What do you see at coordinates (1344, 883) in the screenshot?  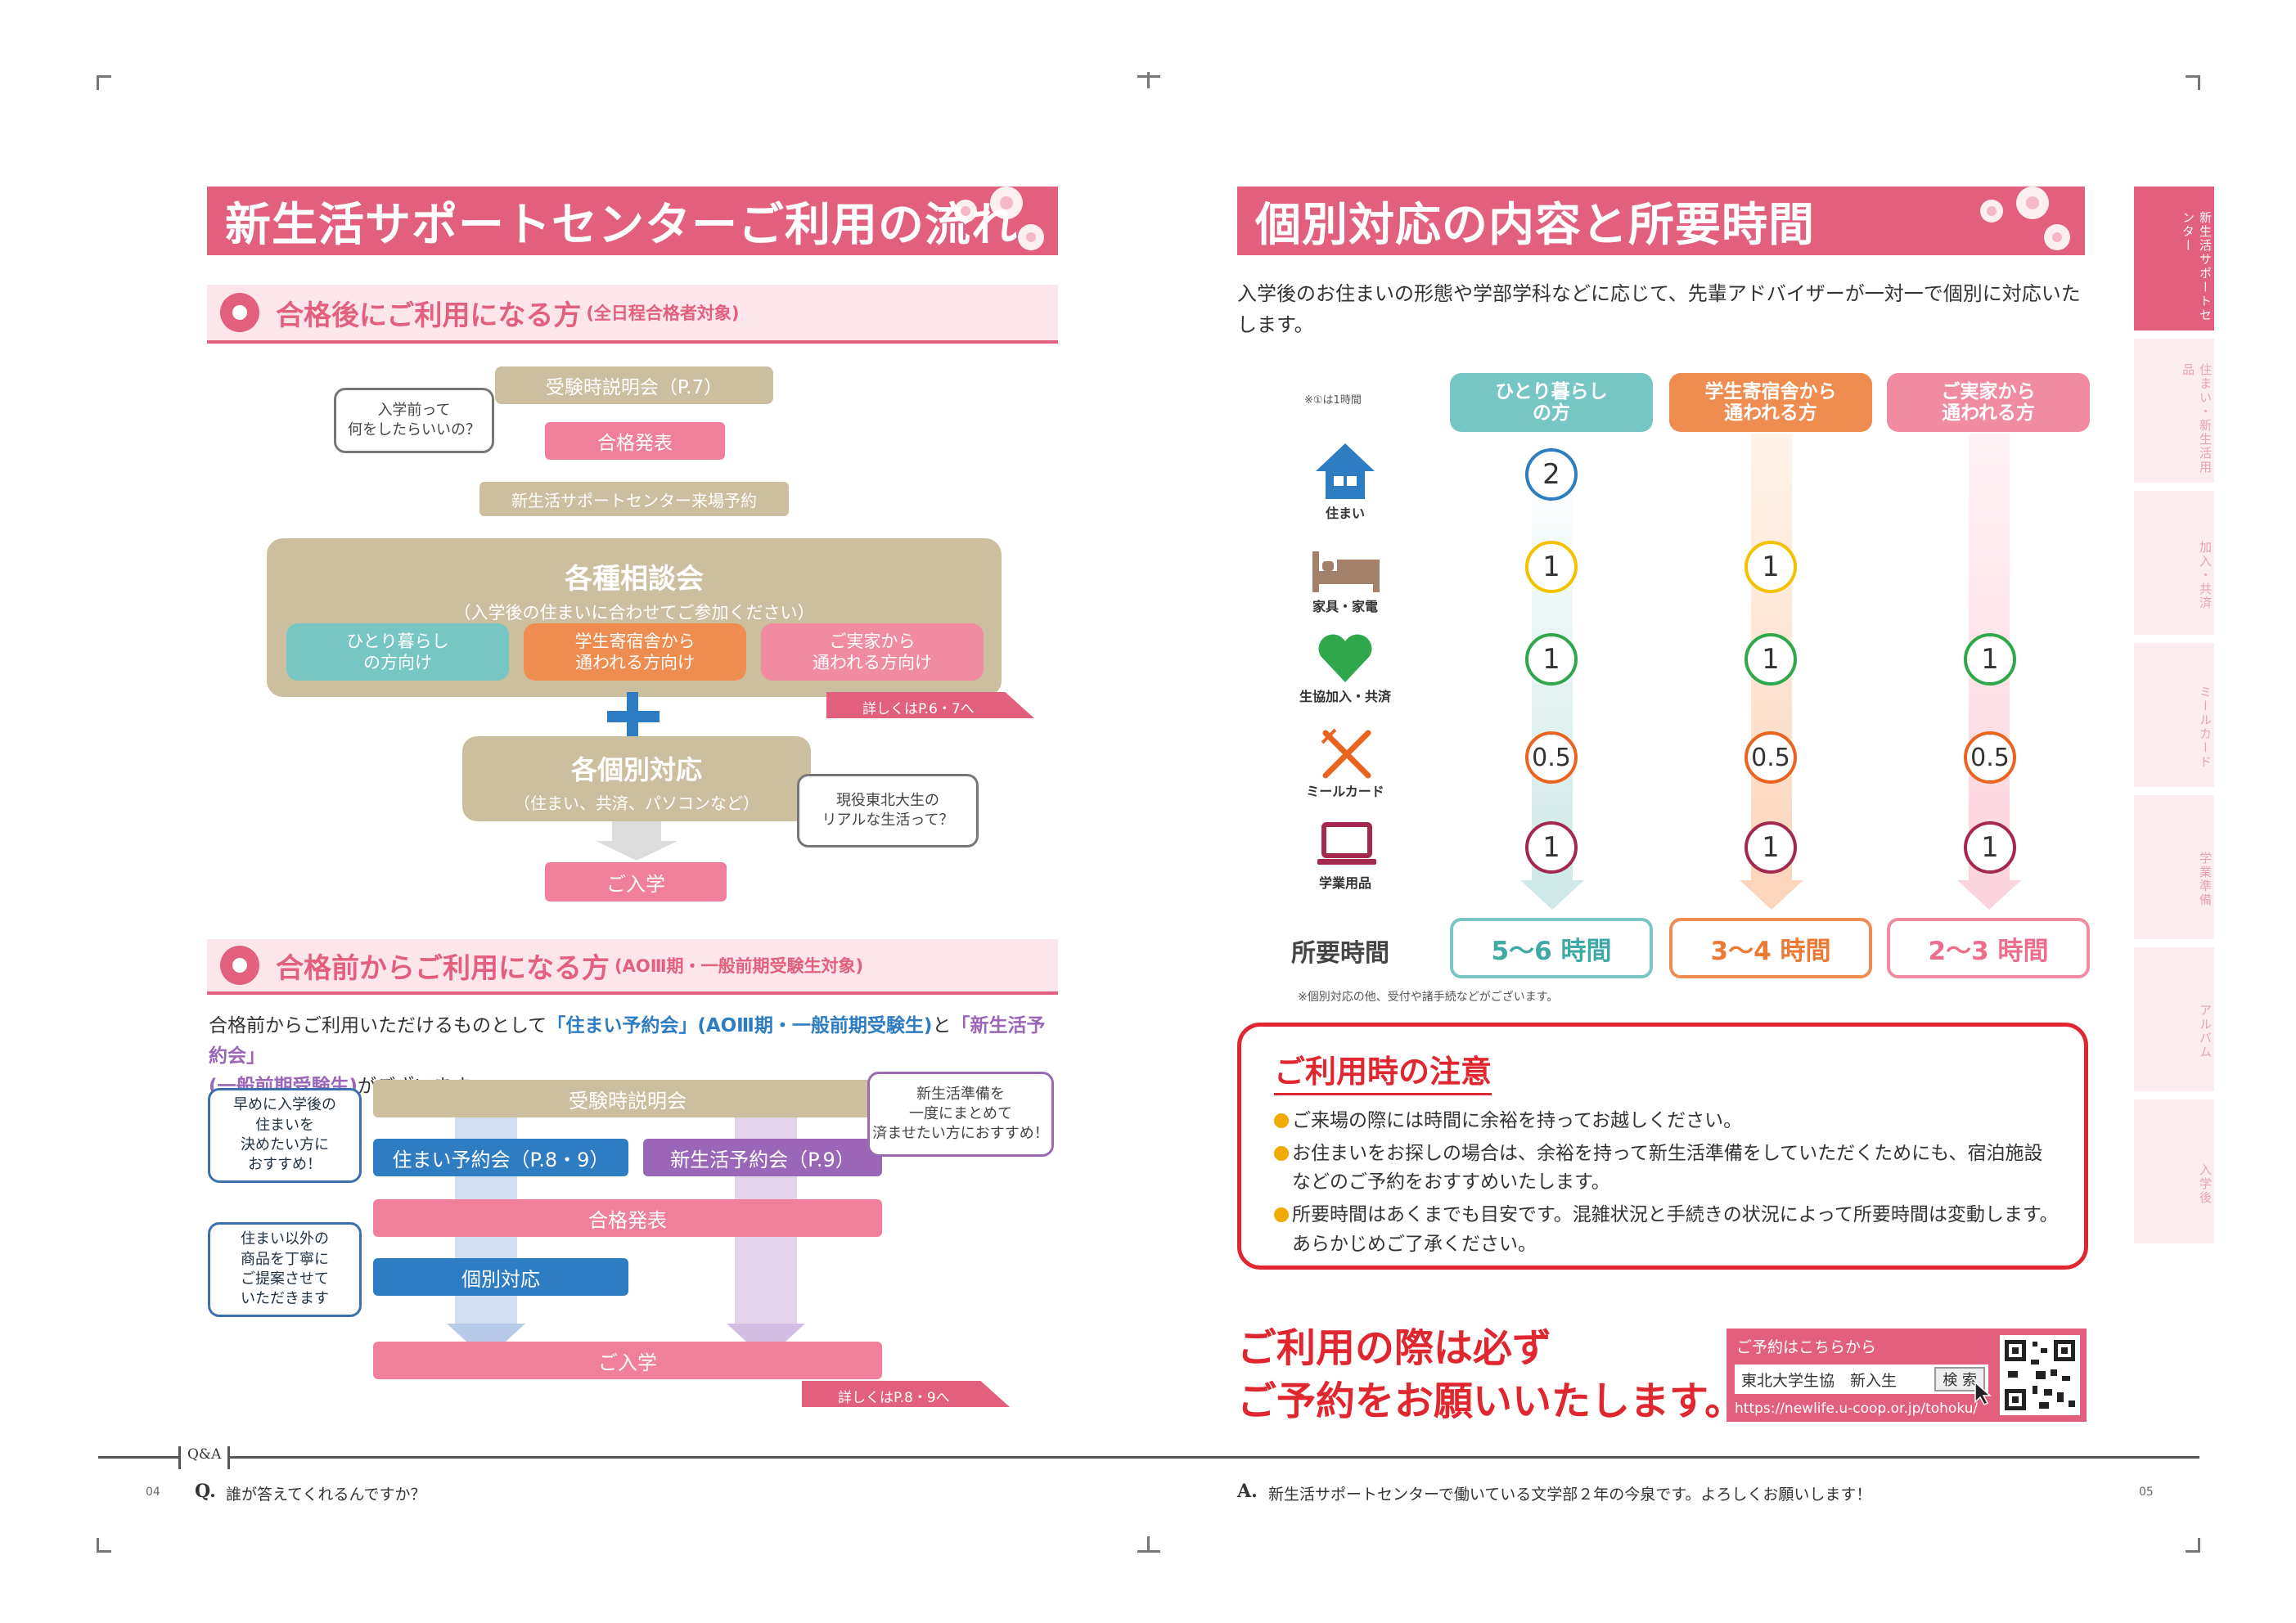 I see `row-label-study: 学業用品` at bounding box center [1344, 883].